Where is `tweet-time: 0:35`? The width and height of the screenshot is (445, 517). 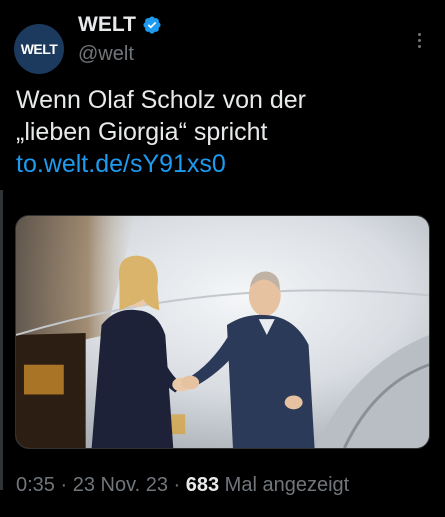
tweet-time: 0:35 is located at coordinates (35, 485).